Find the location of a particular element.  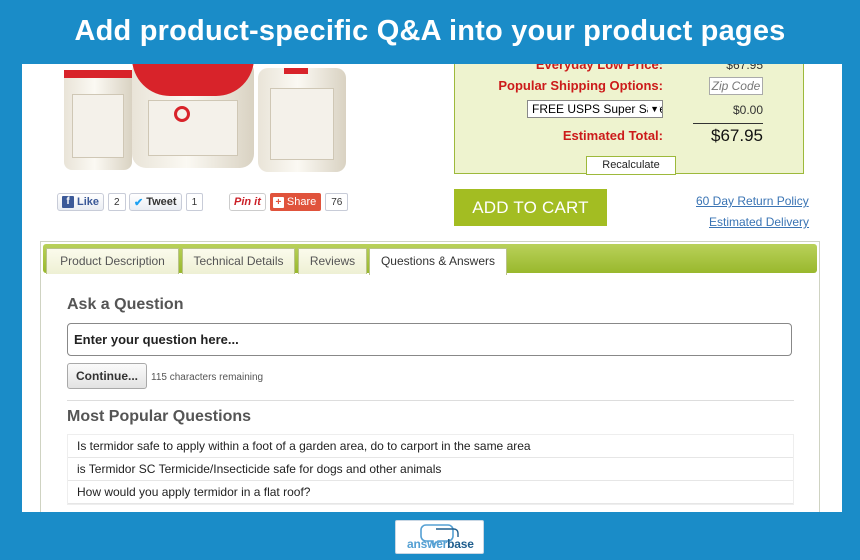

pinterest-share: Pin it + Share 76 is located at coordinates (289, 202).